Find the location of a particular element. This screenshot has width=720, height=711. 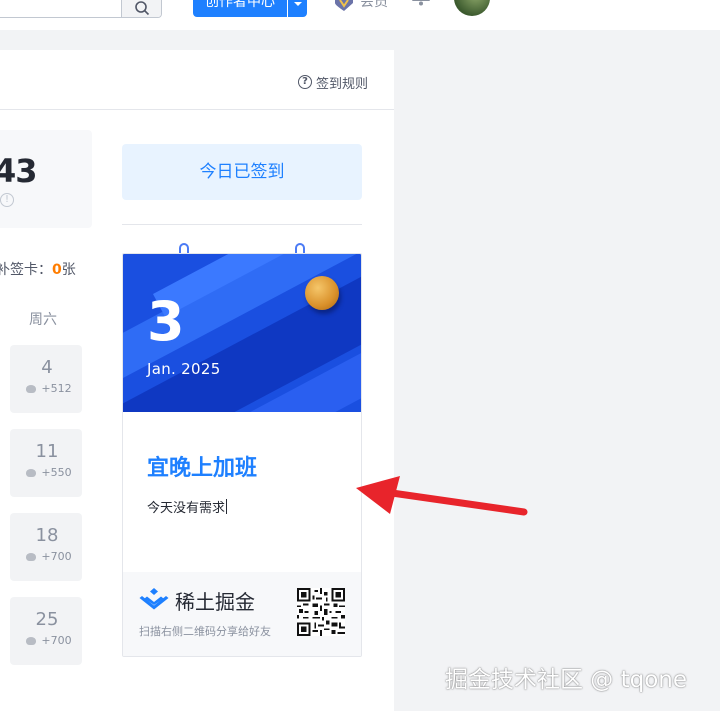

makeup-unit: 张 is located at coordinates (68, 270).